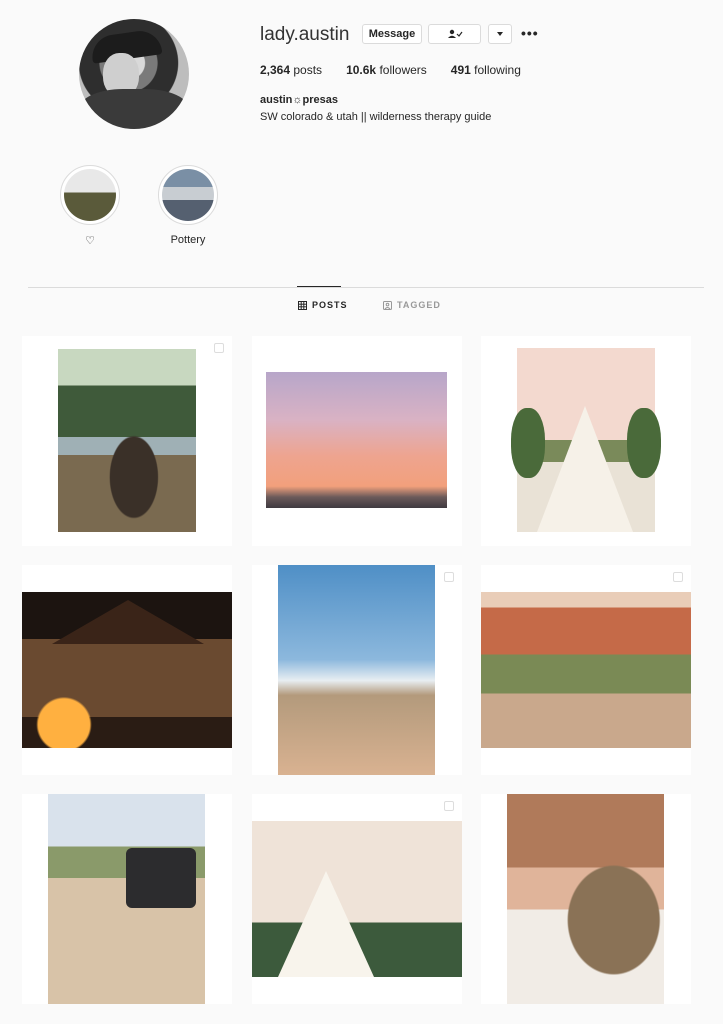  What do you see at coordinates (305, 34) in the screenshot?
I see `profile-username: lady.austin` at bounding box center [305, 34].